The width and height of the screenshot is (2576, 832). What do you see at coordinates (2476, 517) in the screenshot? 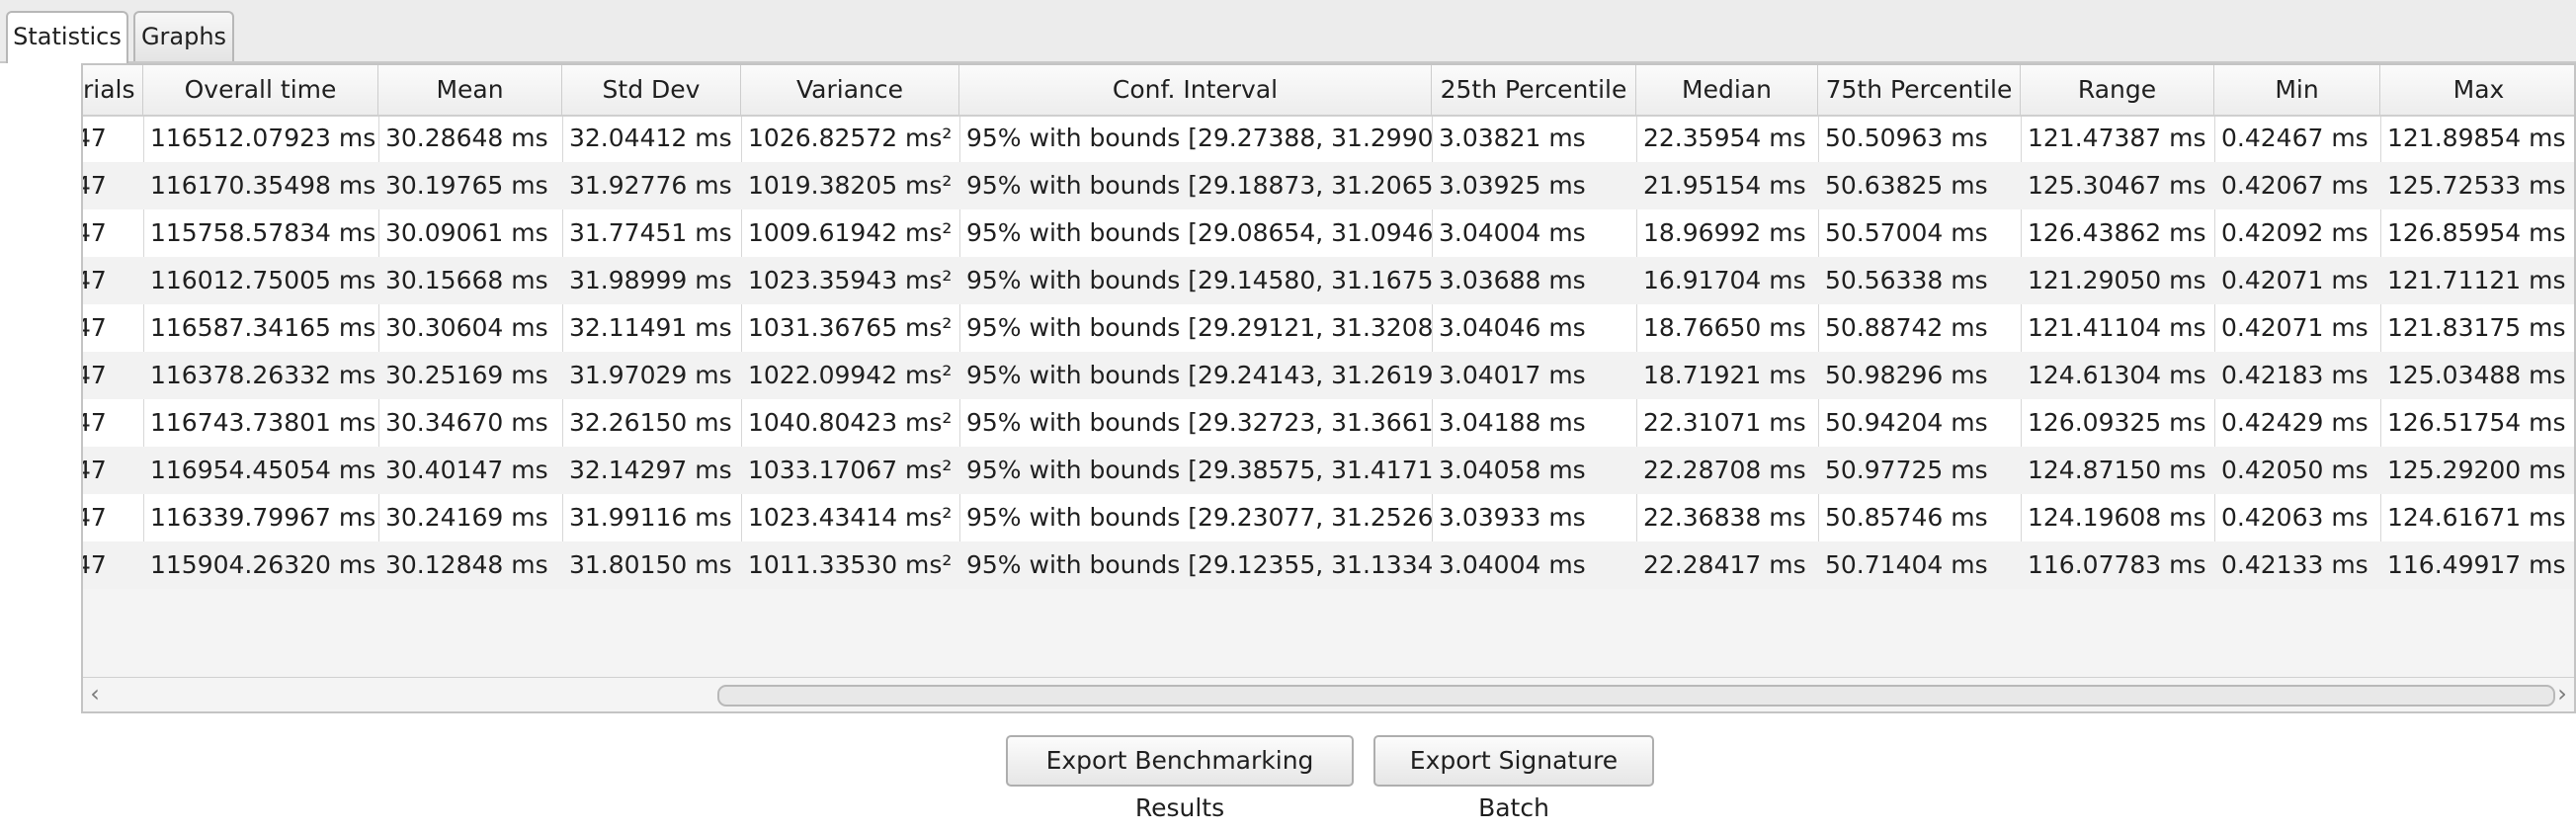
I see `cell-max: 124.61671 ms` at bounding box center [2476, 517].